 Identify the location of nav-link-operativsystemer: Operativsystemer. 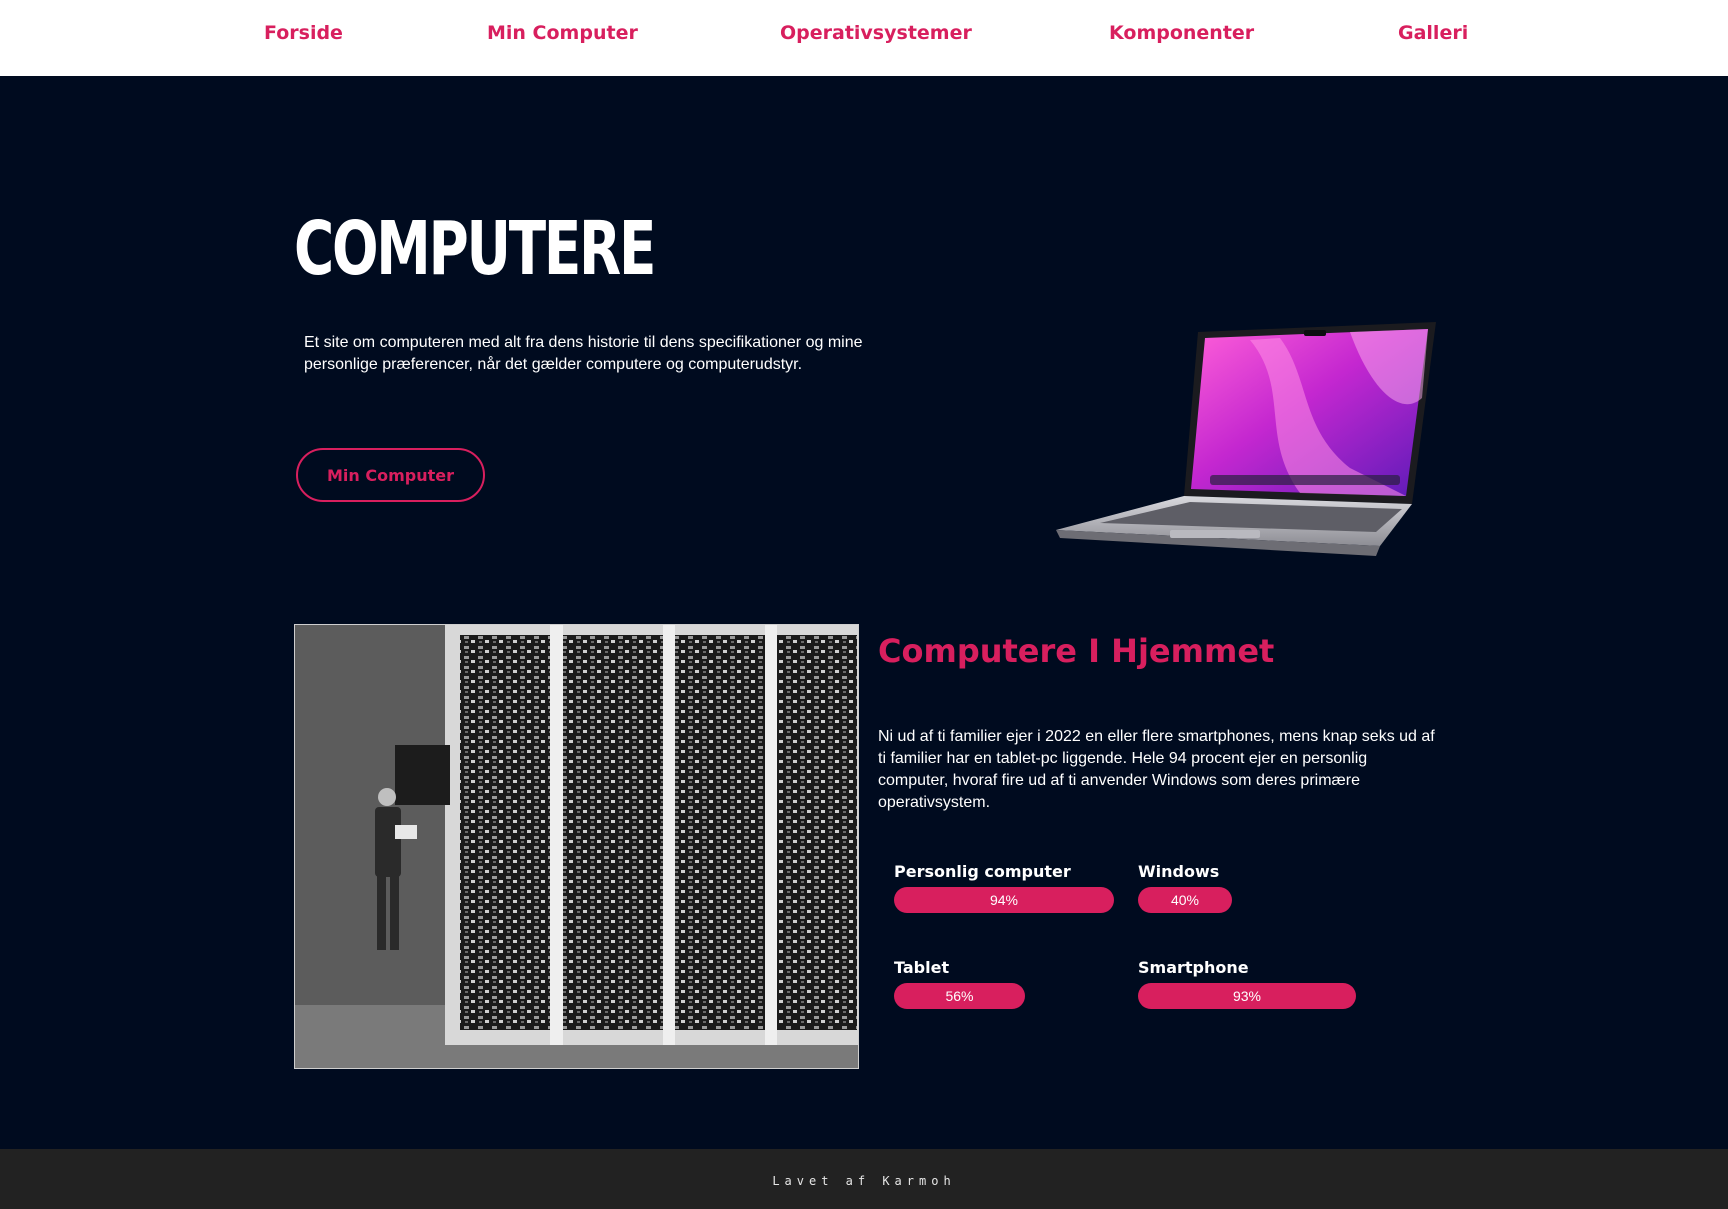
(876, 33).